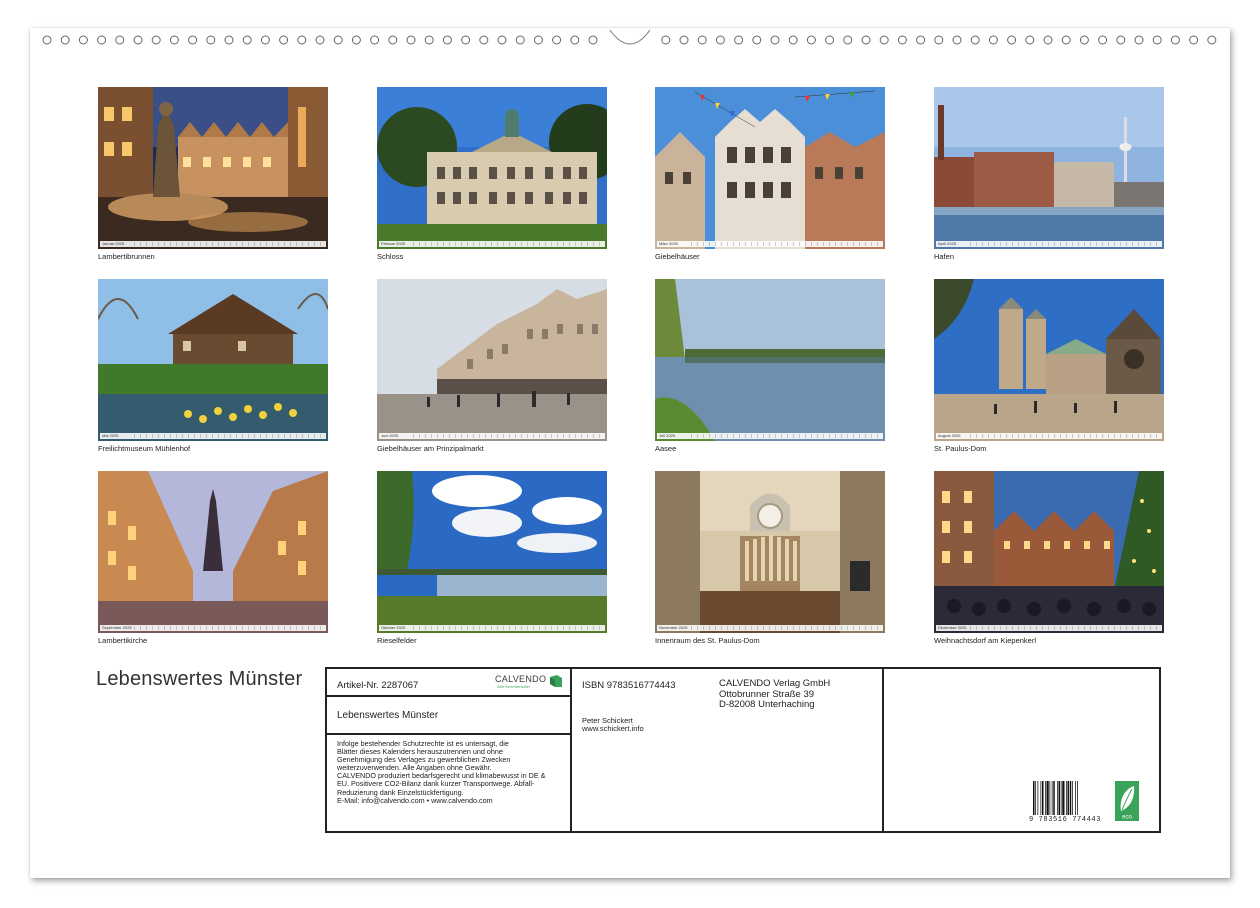 The image size is (1260, 908). I want to click on thumbnail-caption: Freilichtmuseum Mühlenhof, so click(144, 448).